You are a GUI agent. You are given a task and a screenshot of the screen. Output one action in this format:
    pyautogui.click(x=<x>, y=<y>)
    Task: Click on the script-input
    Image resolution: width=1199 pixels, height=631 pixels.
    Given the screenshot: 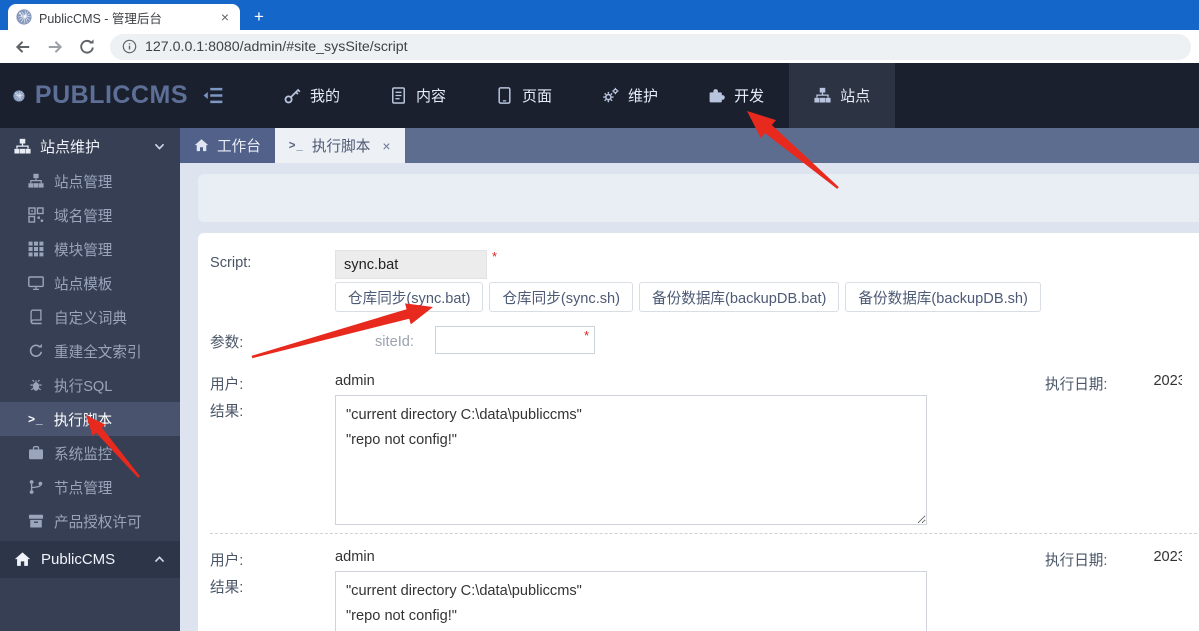 What is the action you would take?
    pyautogui.click(x=411, y=264)
    